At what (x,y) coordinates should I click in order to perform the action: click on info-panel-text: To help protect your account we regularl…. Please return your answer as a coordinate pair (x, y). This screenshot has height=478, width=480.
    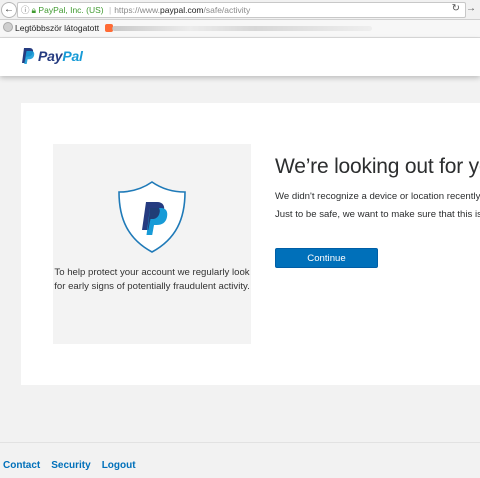
    Looking at the image, I should click on (152, 279).